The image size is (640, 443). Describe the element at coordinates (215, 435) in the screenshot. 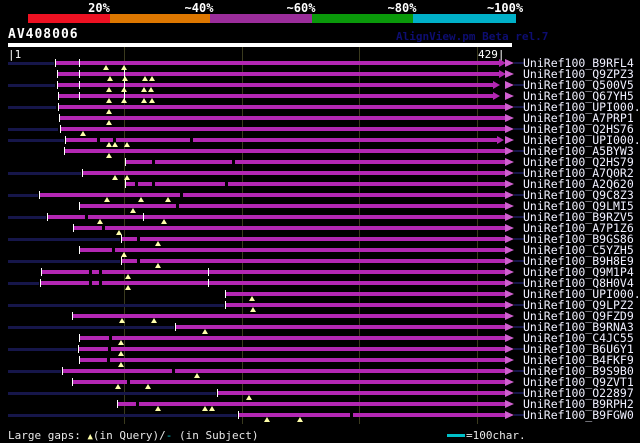

I see `gap-legend-subject-text: (in Subject)` at that location.